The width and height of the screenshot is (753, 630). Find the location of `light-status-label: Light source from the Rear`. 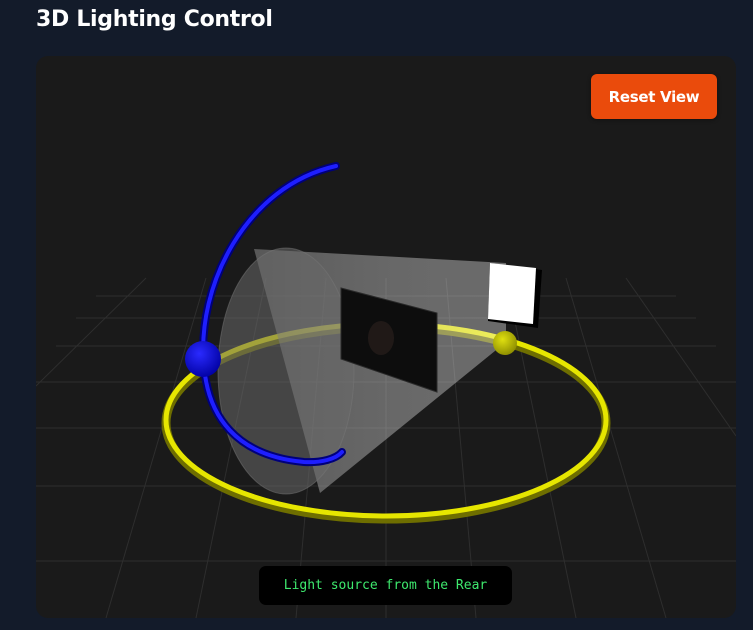

light-status-label: Light source from the Rear is located at coordinates (385, 585).